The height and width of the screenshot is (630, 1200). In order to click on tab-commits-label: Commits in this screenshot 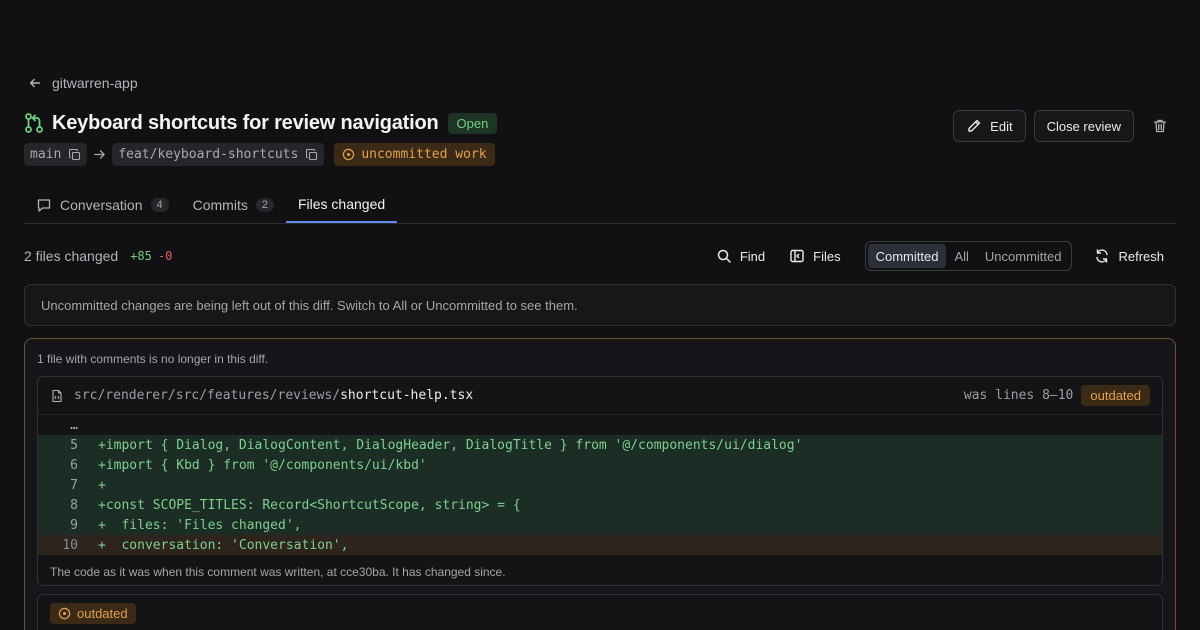, I will do `click(220, 204)`.